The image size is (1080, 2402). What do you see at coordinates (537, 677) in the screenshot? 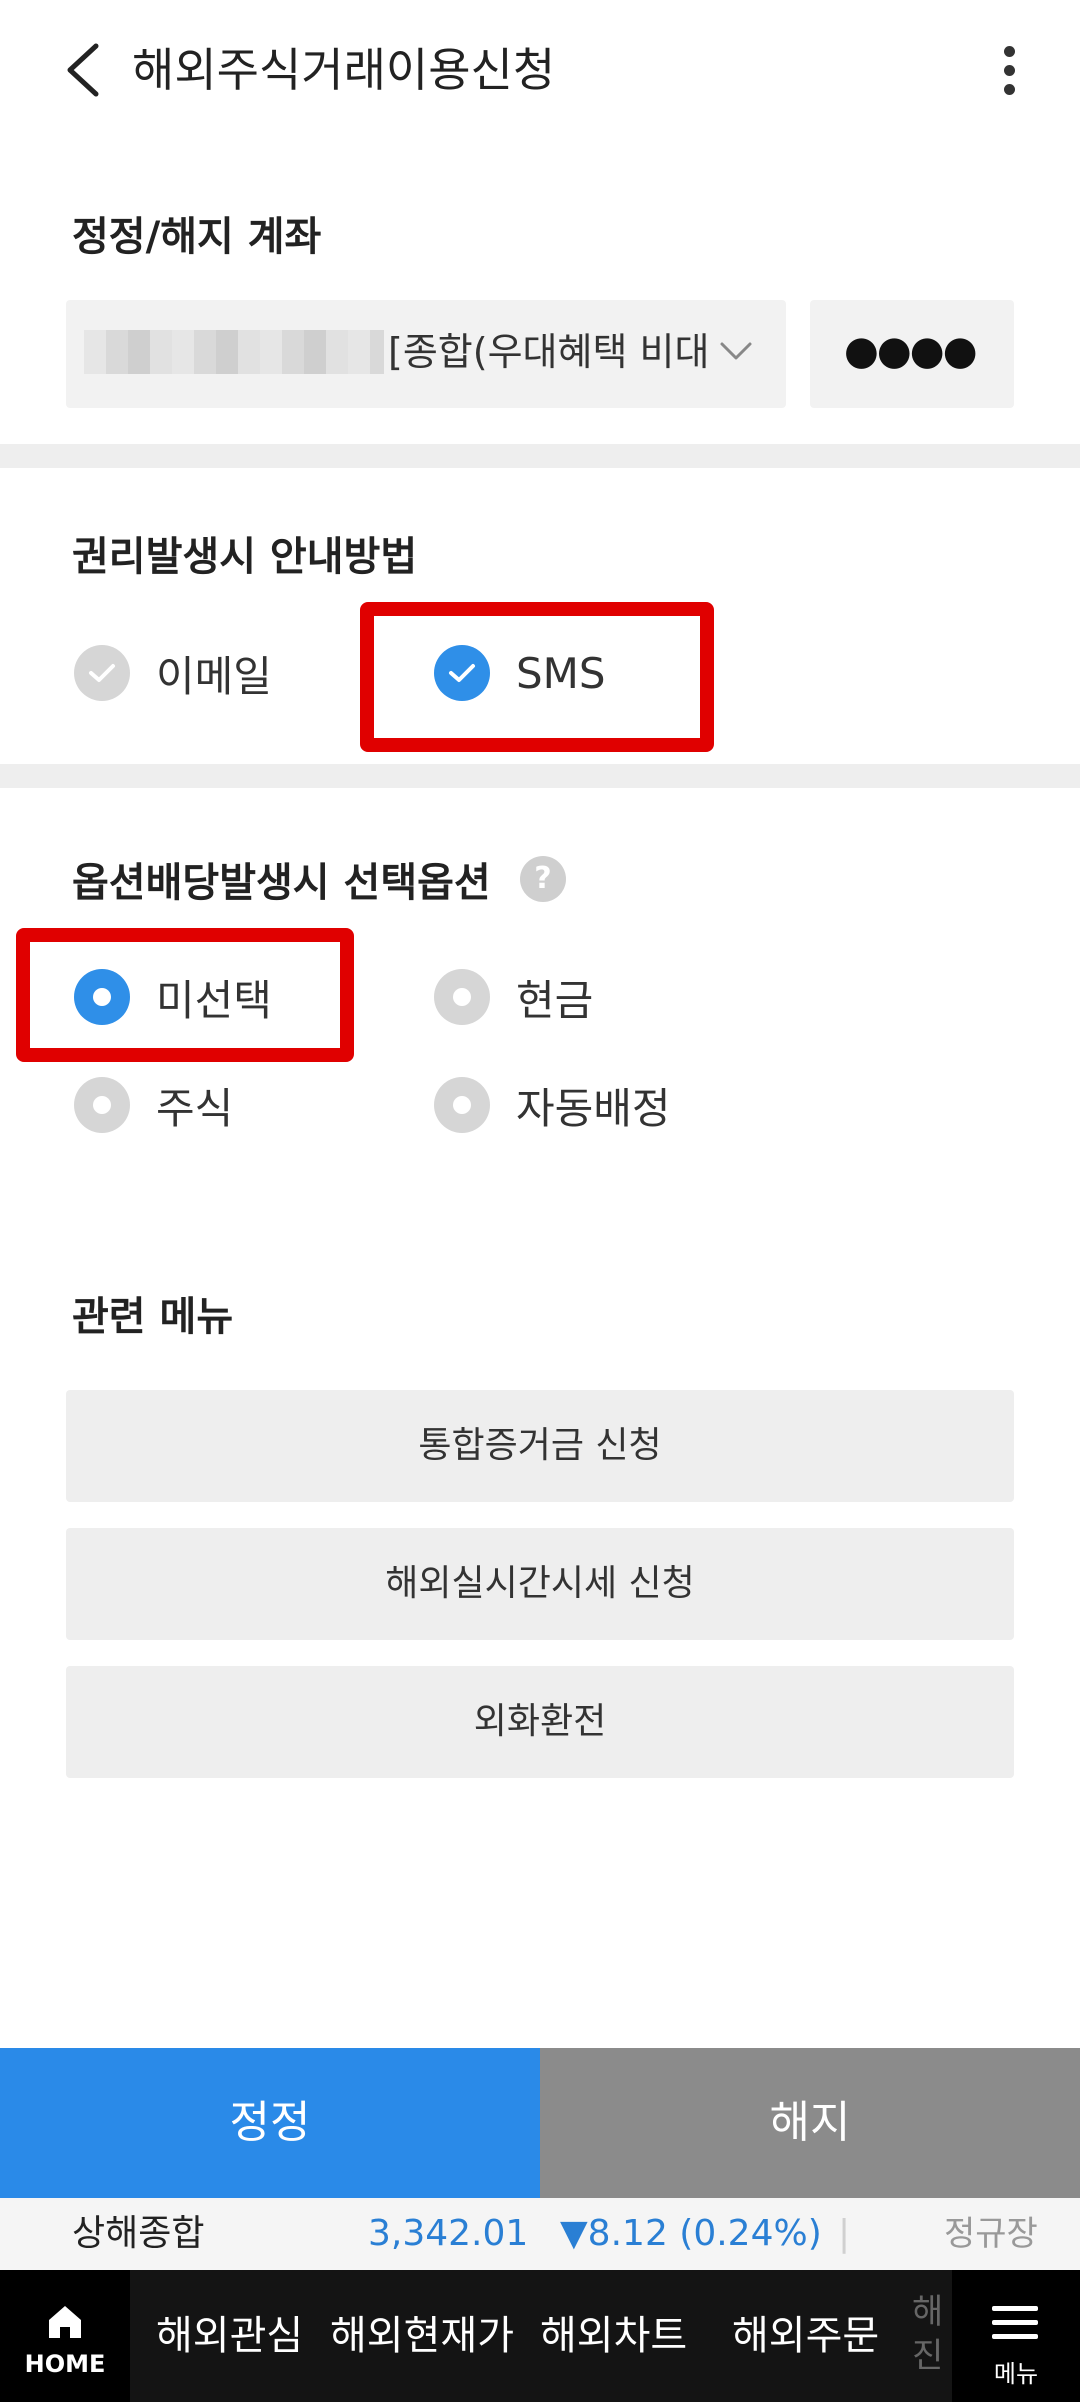
I see `highlight-box-sms` at bounding box center [537, 677].